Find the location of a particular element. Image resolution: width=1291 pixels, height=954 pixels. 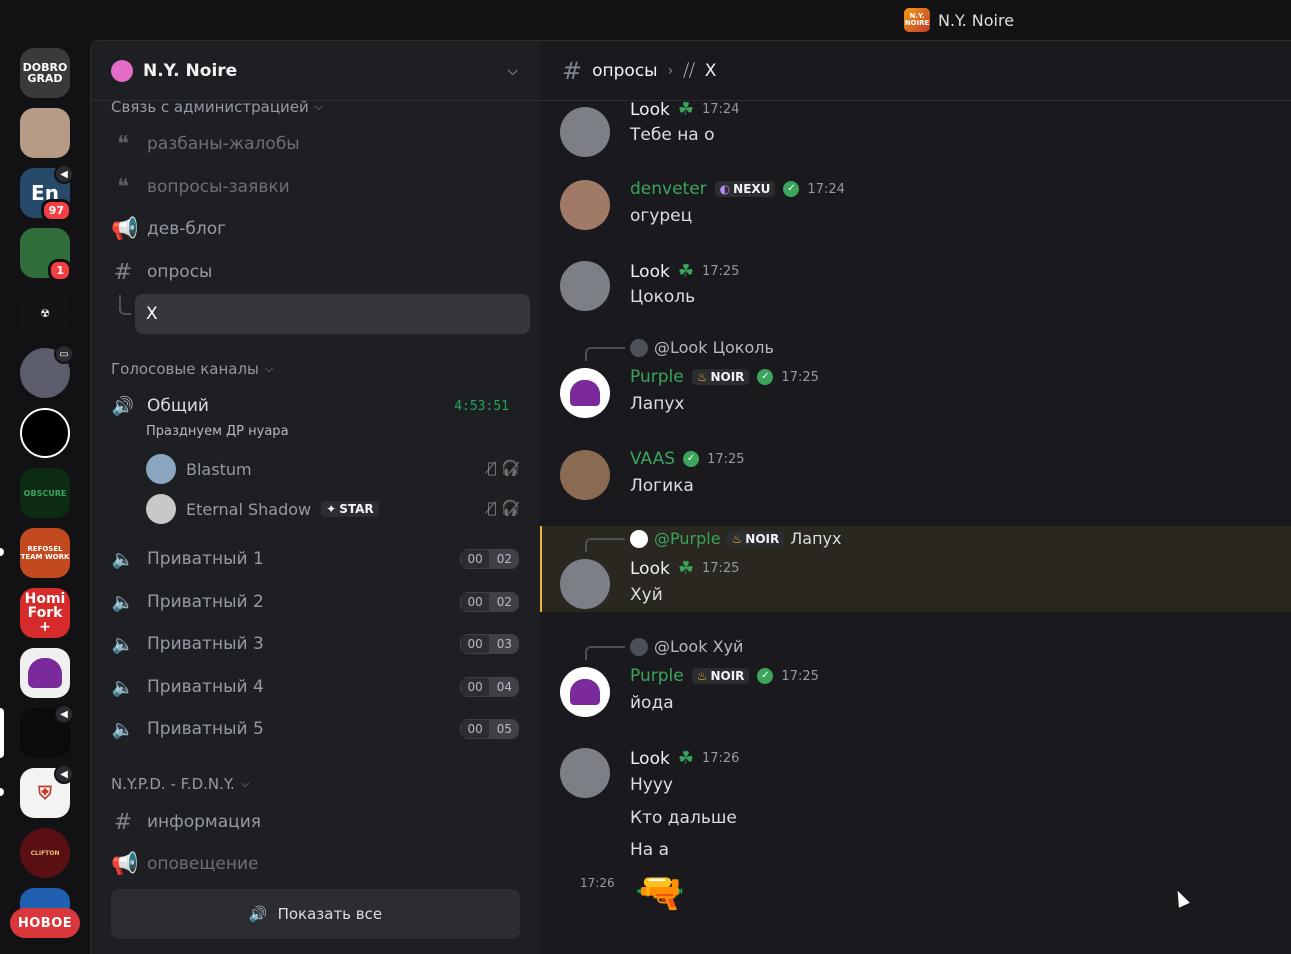

server-avatar is located at coordinates (45, 133).